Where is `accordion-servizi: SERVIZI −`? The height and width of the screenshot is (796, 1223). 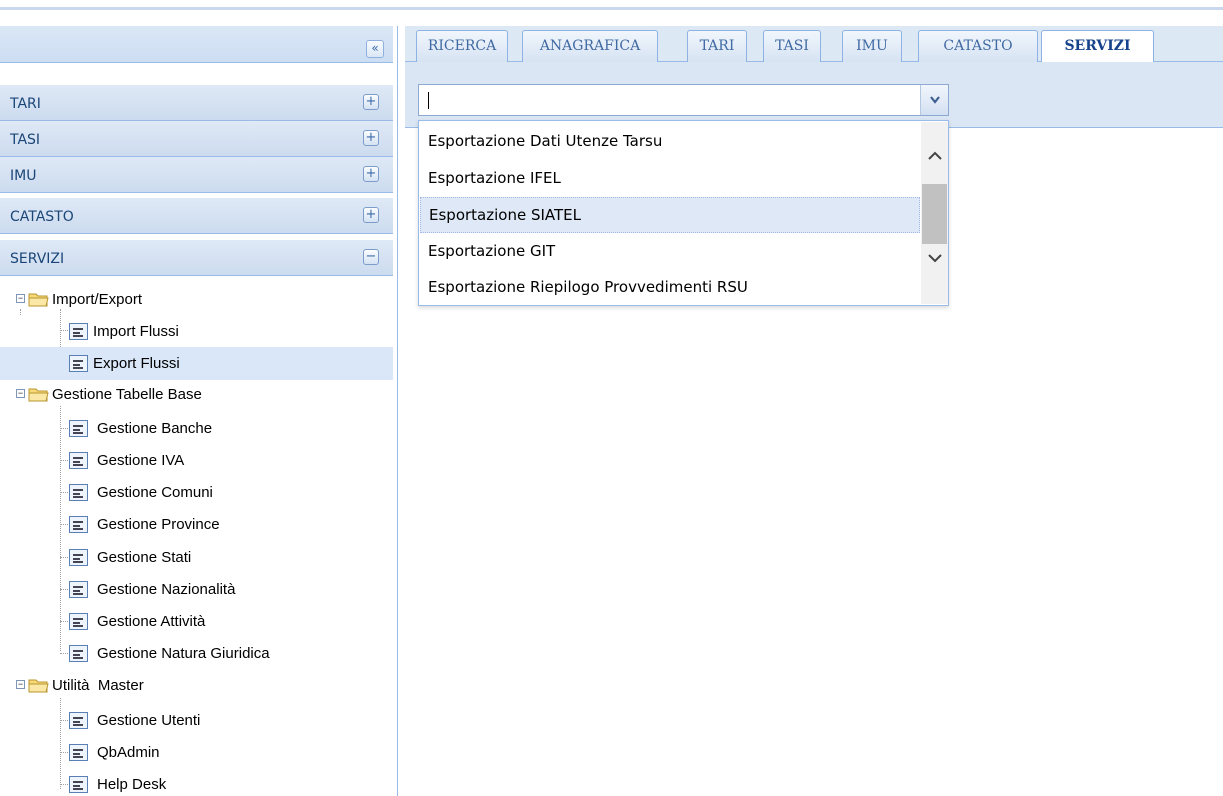 accordion-servizi: SERVIZI − is located at coordinates (196, 258).